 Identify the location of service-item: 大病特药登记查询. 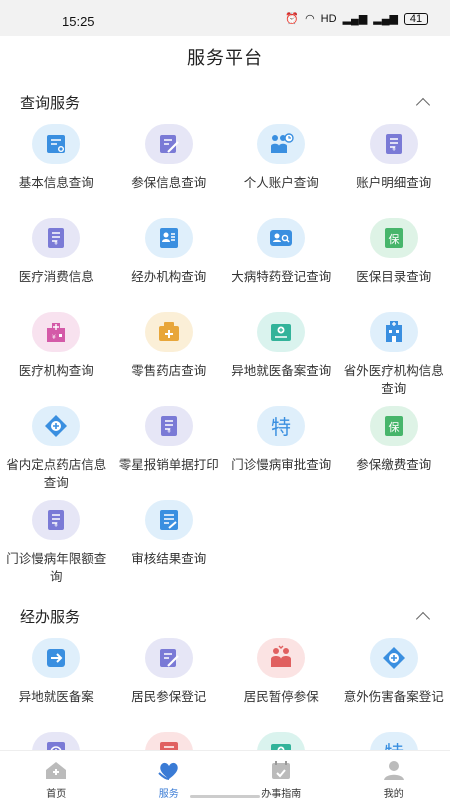
(281, 265).